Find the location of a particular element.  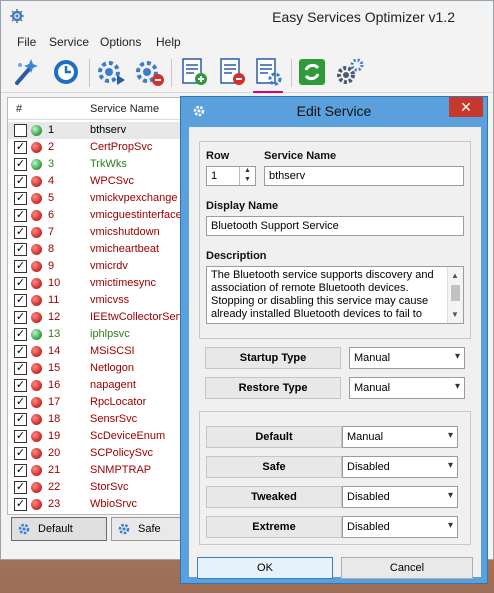

display-name-field: Bluetooth Support Service is located at coordinates (335, 226).